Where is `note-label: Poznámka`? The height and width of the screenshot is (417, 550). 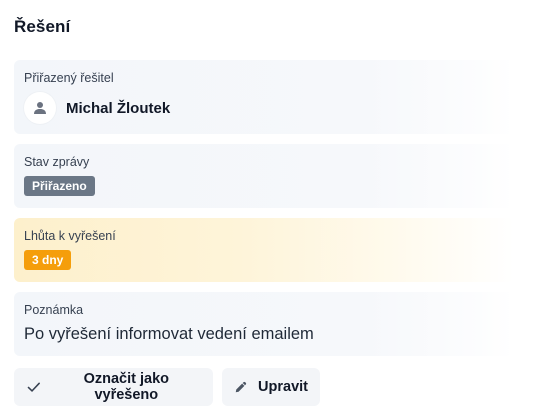 note-label: Poznámka is located at coordinates (54, 310).